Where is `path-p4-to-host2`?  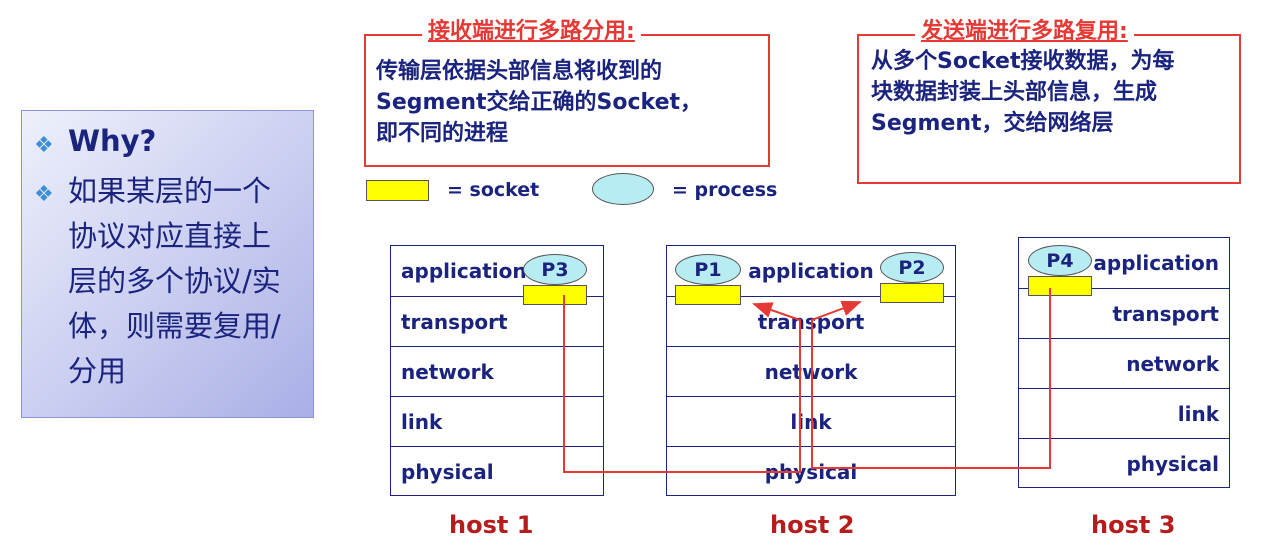
path-p4-to-host2 is located at coordinates (931, 378).